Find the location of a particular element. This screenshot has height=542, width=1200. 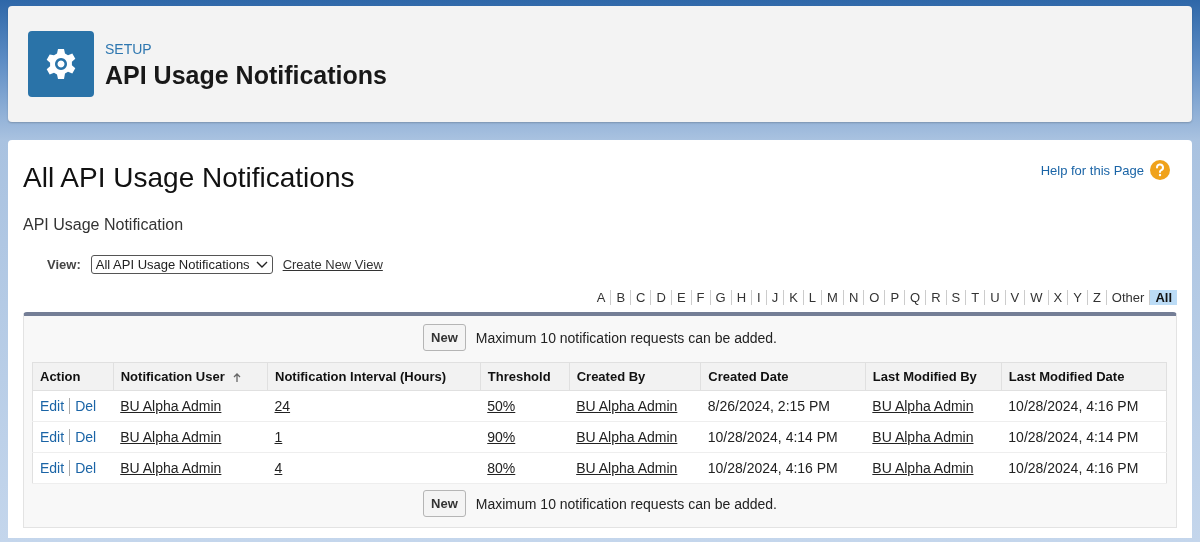

cell-link: 90% is located at coordinates (501, 437).